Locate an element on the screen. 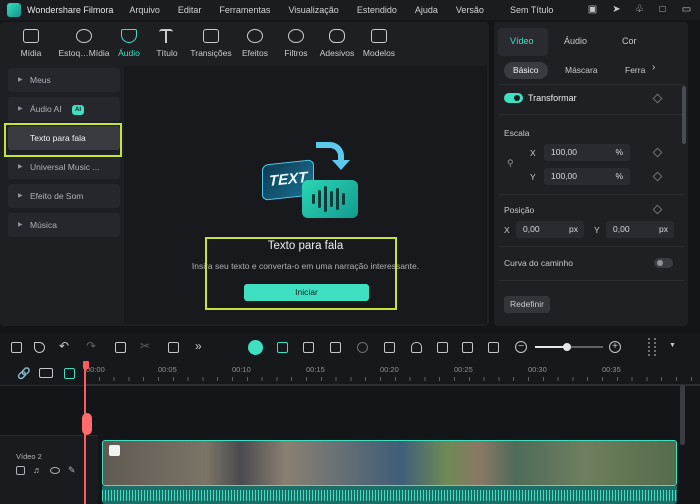 This screenshot has height=504, width=700. ruler-ticks is located at coordinates (392, 379).